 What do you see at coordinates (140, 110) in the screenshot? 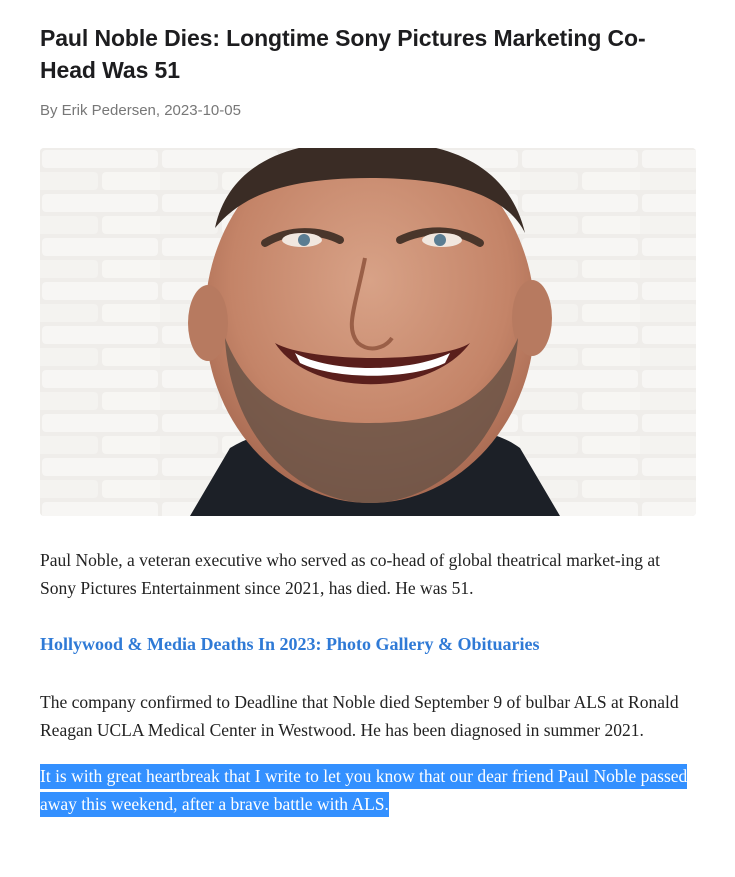
I see `article-byline: By Erik Pedersen, 2023-10-05` at bounding box center [140, 110].